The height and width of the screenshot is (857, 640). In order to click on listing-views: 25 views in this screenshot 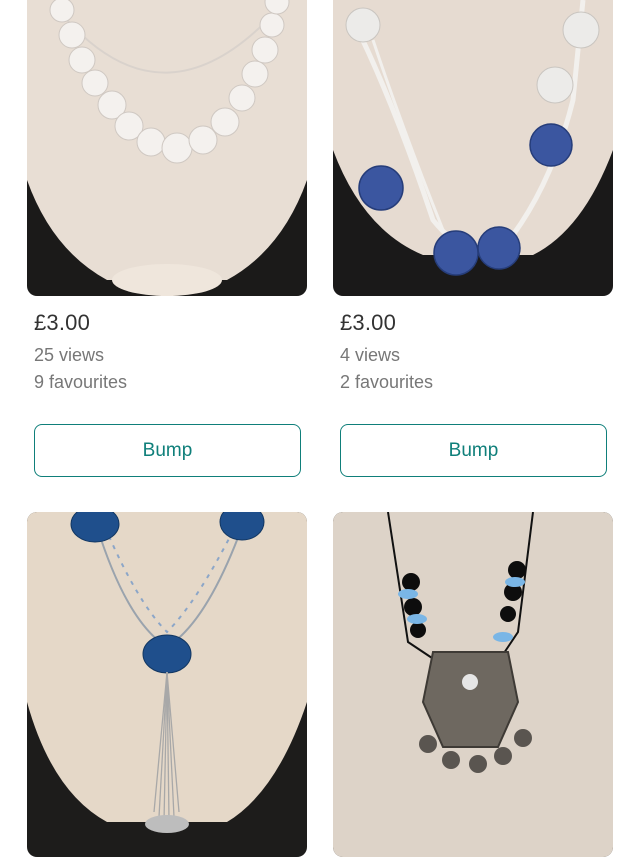, I will do `click(69, 355)`.